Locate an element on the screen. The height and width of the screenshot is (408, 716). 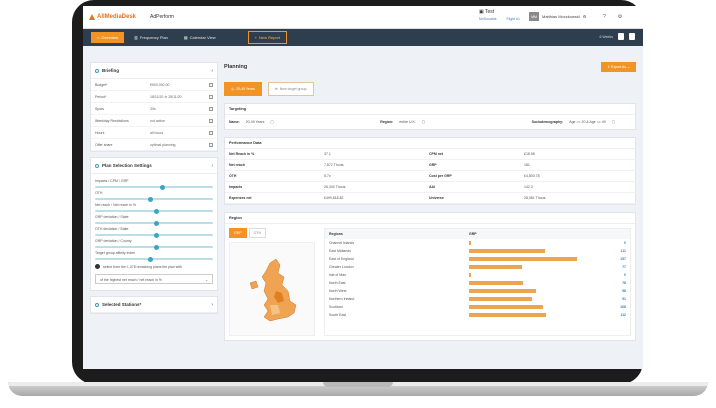
tab-target-group-1: ◎ 20-49 Years is located at coordinates (243, 89).